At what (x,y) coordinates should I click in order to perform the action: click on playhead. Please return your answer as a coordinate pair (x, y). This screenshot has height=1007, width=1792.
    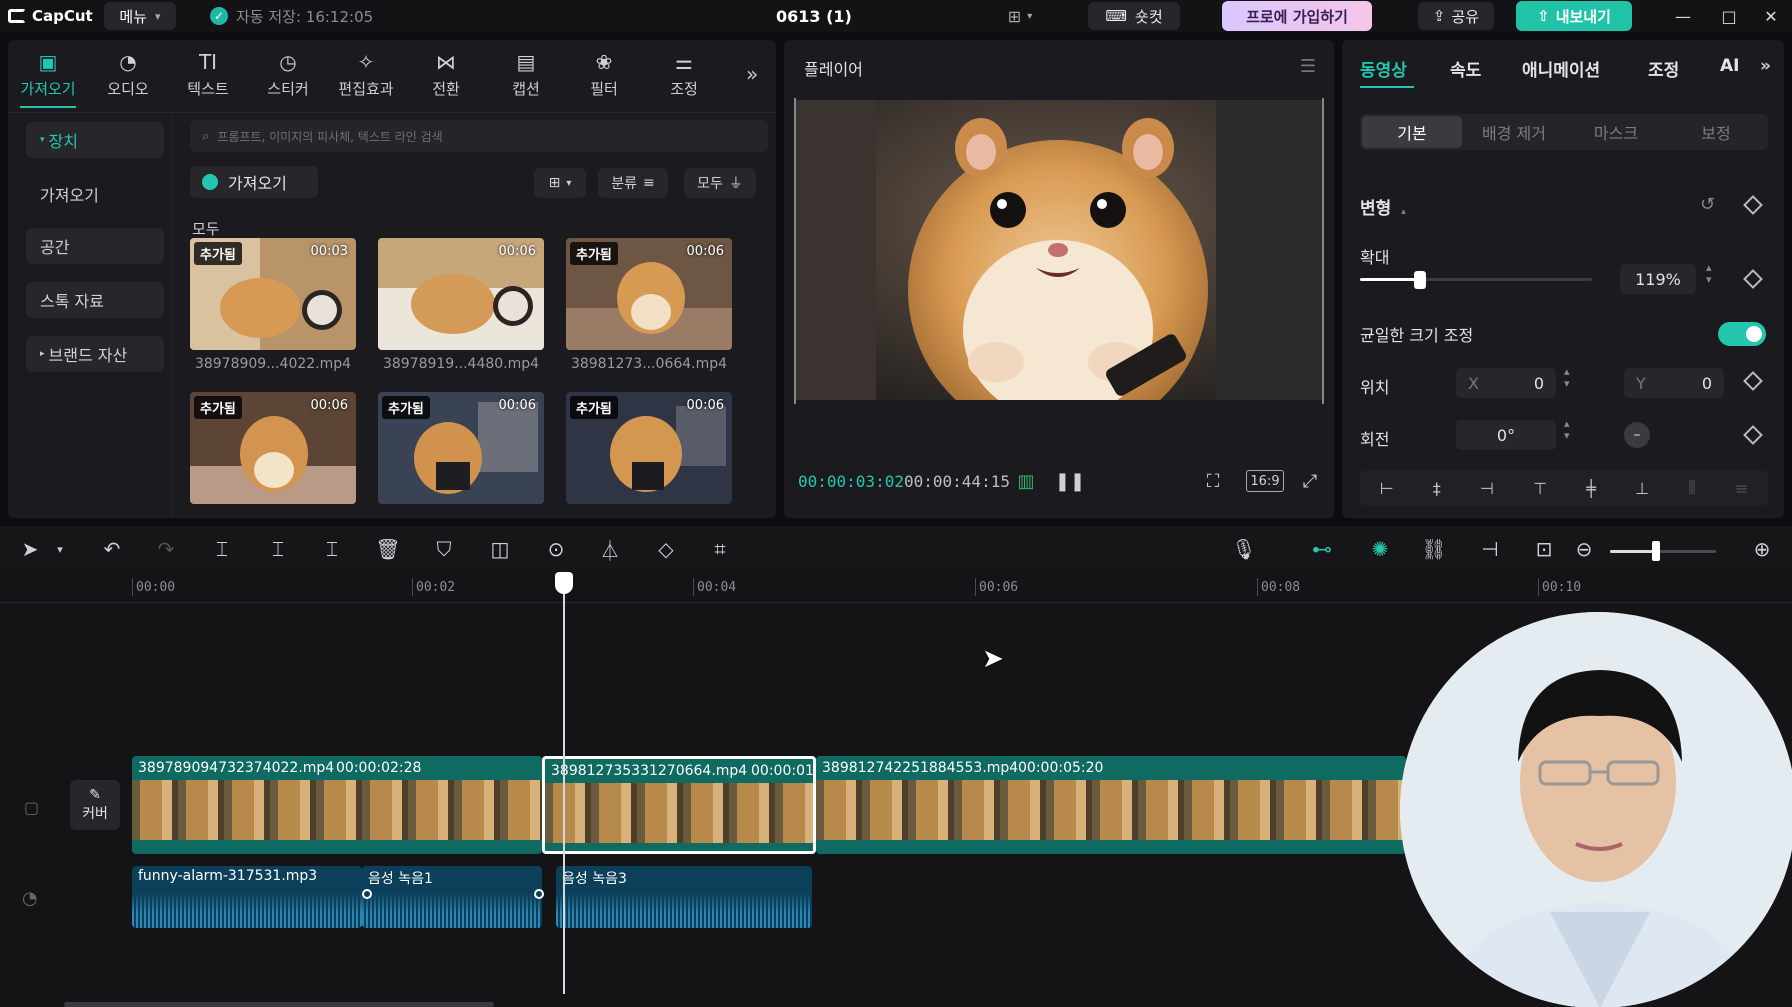
    Looking at the image, I should click on (564, 784).